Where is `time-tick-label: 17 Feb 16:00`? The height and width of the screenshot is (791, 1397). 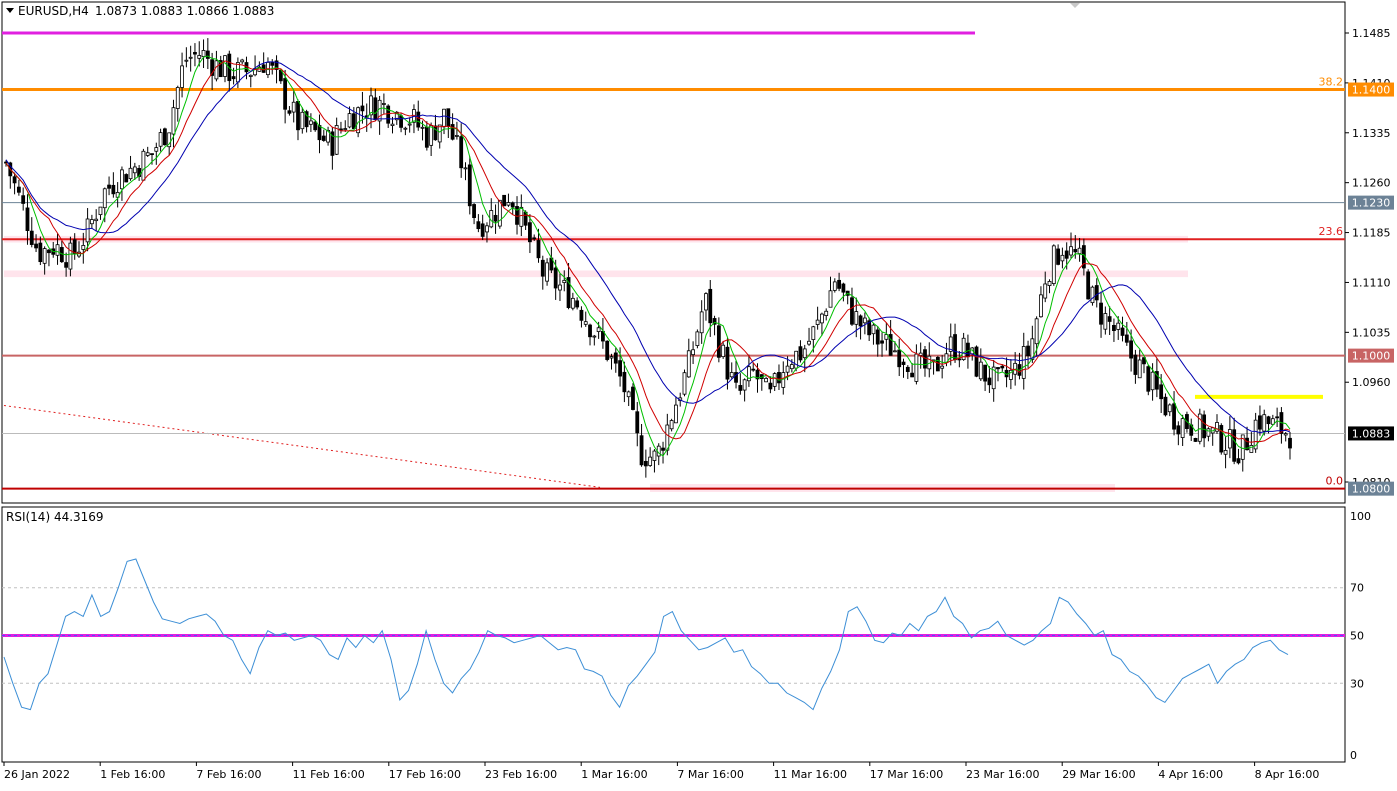 time-tick-label: 17 Feb 16:00 is located at coordinates (425, 774).